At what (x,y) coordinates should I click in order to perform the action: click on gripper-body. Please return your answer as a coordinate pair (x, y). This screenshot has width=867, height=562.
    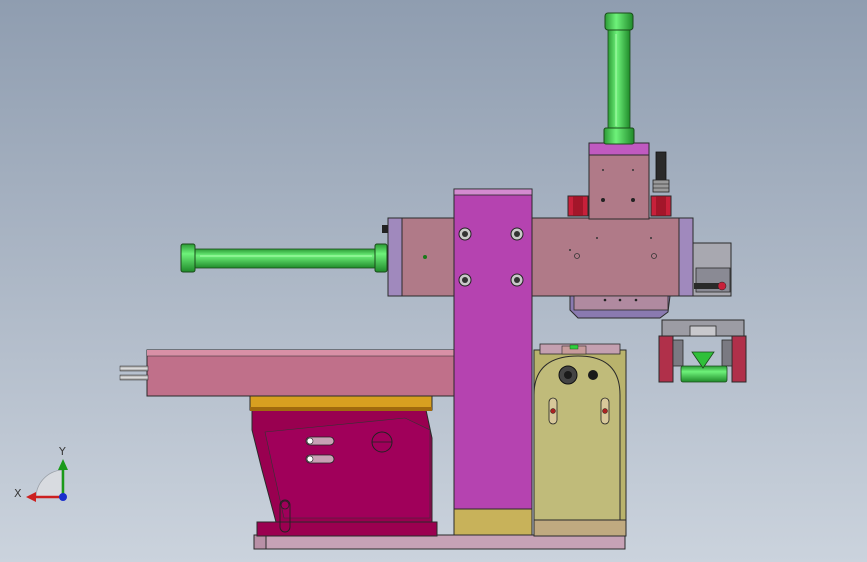
    Looking at the image, I should click on (703, 328).